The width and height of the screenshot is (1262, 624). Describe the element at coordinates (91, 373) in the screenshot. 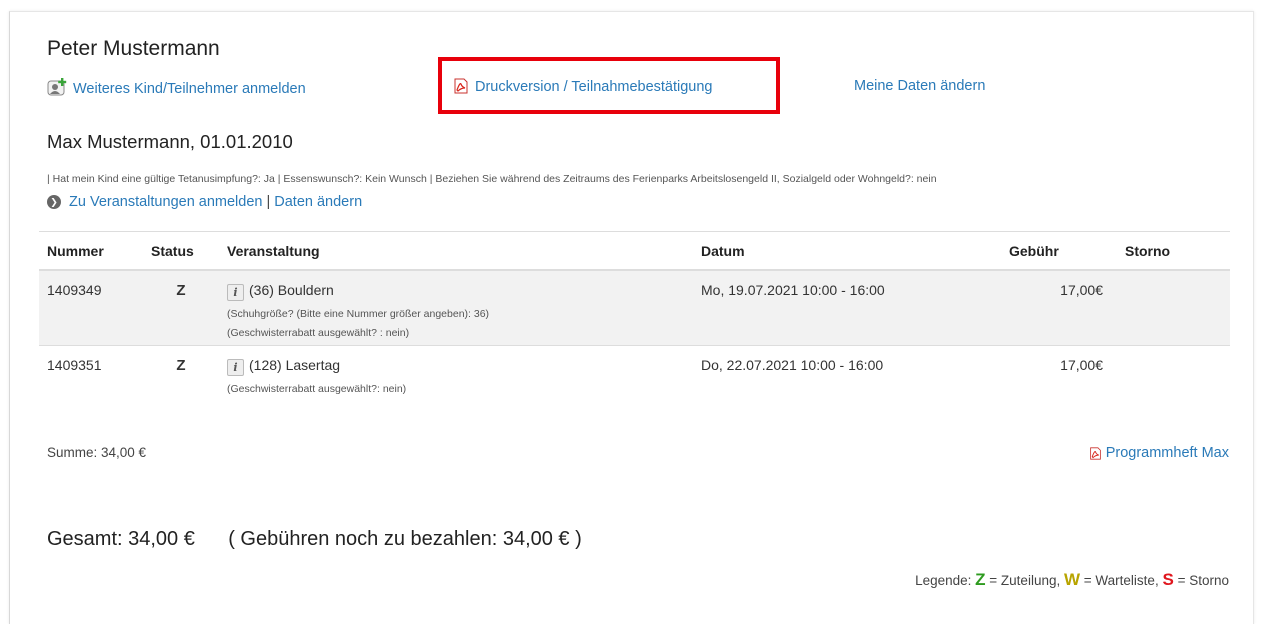

I see `row-nummer: 1409351` at that location.